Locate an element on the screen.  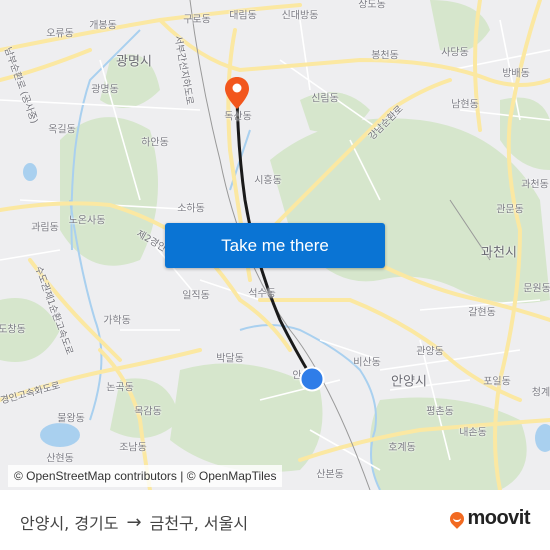
route-summary: 안양시, 경기도 → 금천구, 서울시 is located at coordinates (134, 522).